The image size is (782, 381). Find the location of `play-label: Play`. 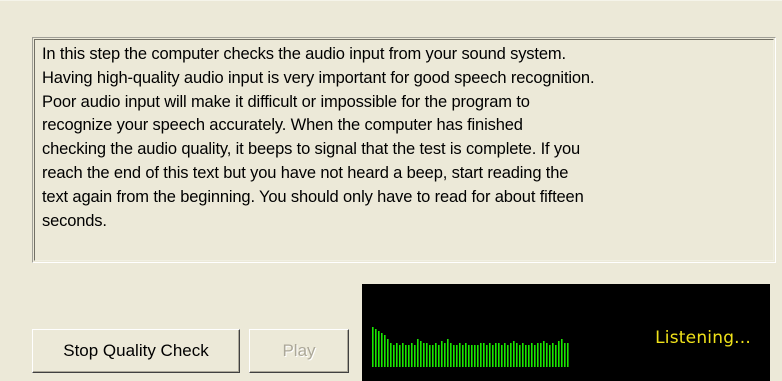

play-label: Play is located at coordinates (299, 350).